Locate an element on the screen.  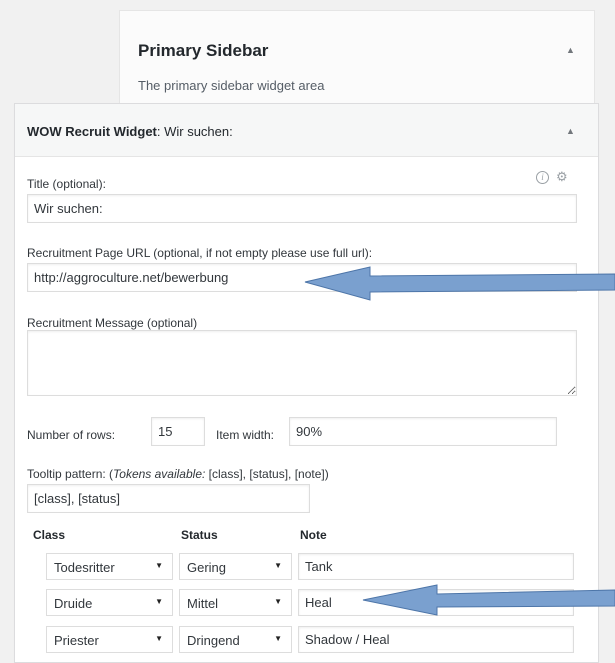
info-icon: i is located at coordinates (542, 177).